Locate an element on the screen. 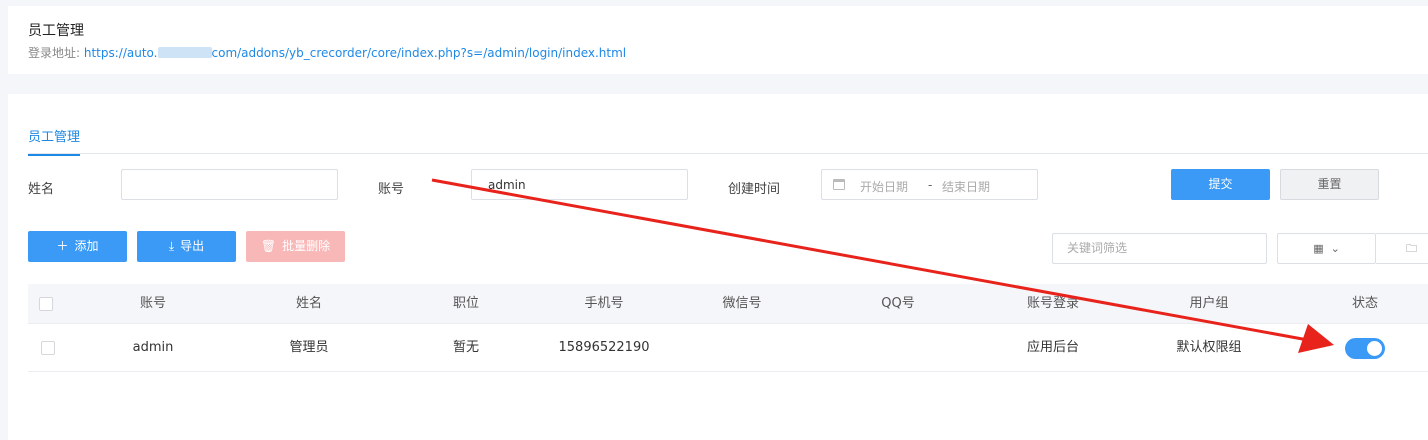  col-position: 职位 is located at coordinates (466, 303).